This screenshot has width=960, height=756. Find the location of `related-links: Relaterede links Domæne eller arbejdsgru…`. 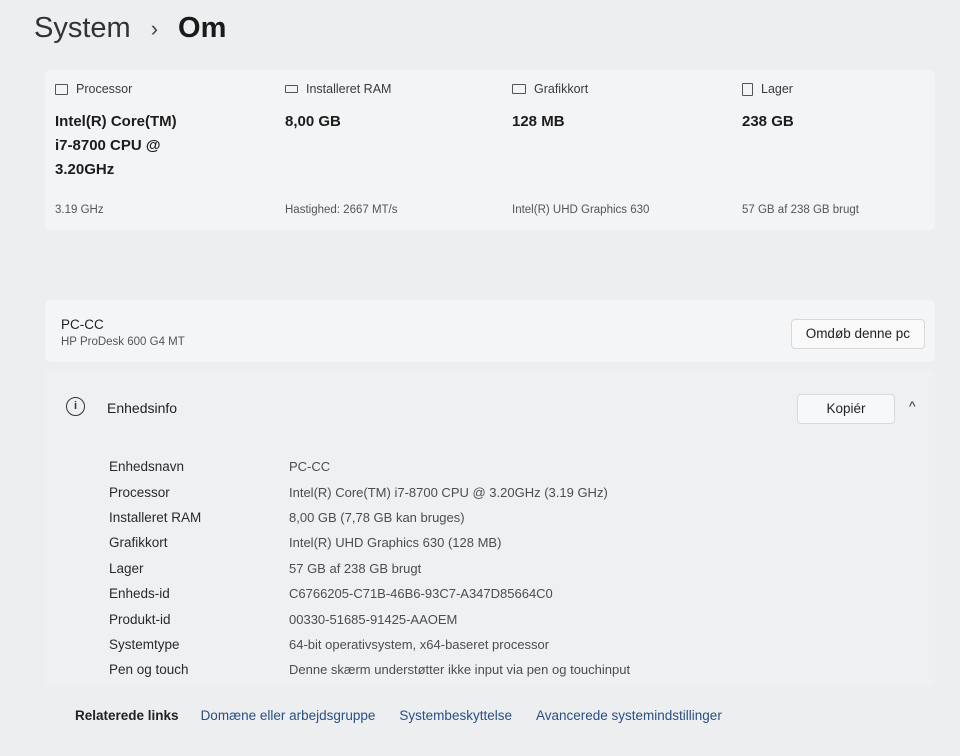

related-links: Relaterede links Domæne eller arbejdsgru… is located at coordinates (410, 715).